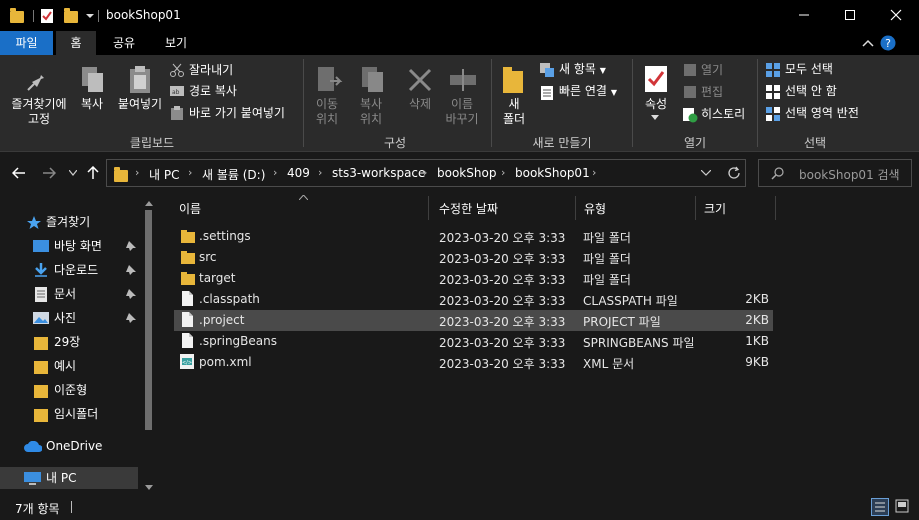 This screenshot has width=919, height=520. What do you see at coordinates (73, 414) in the screenshot?
I see `nav-item-temp-folder: 임시폴더` at bounding box center [73, 414].